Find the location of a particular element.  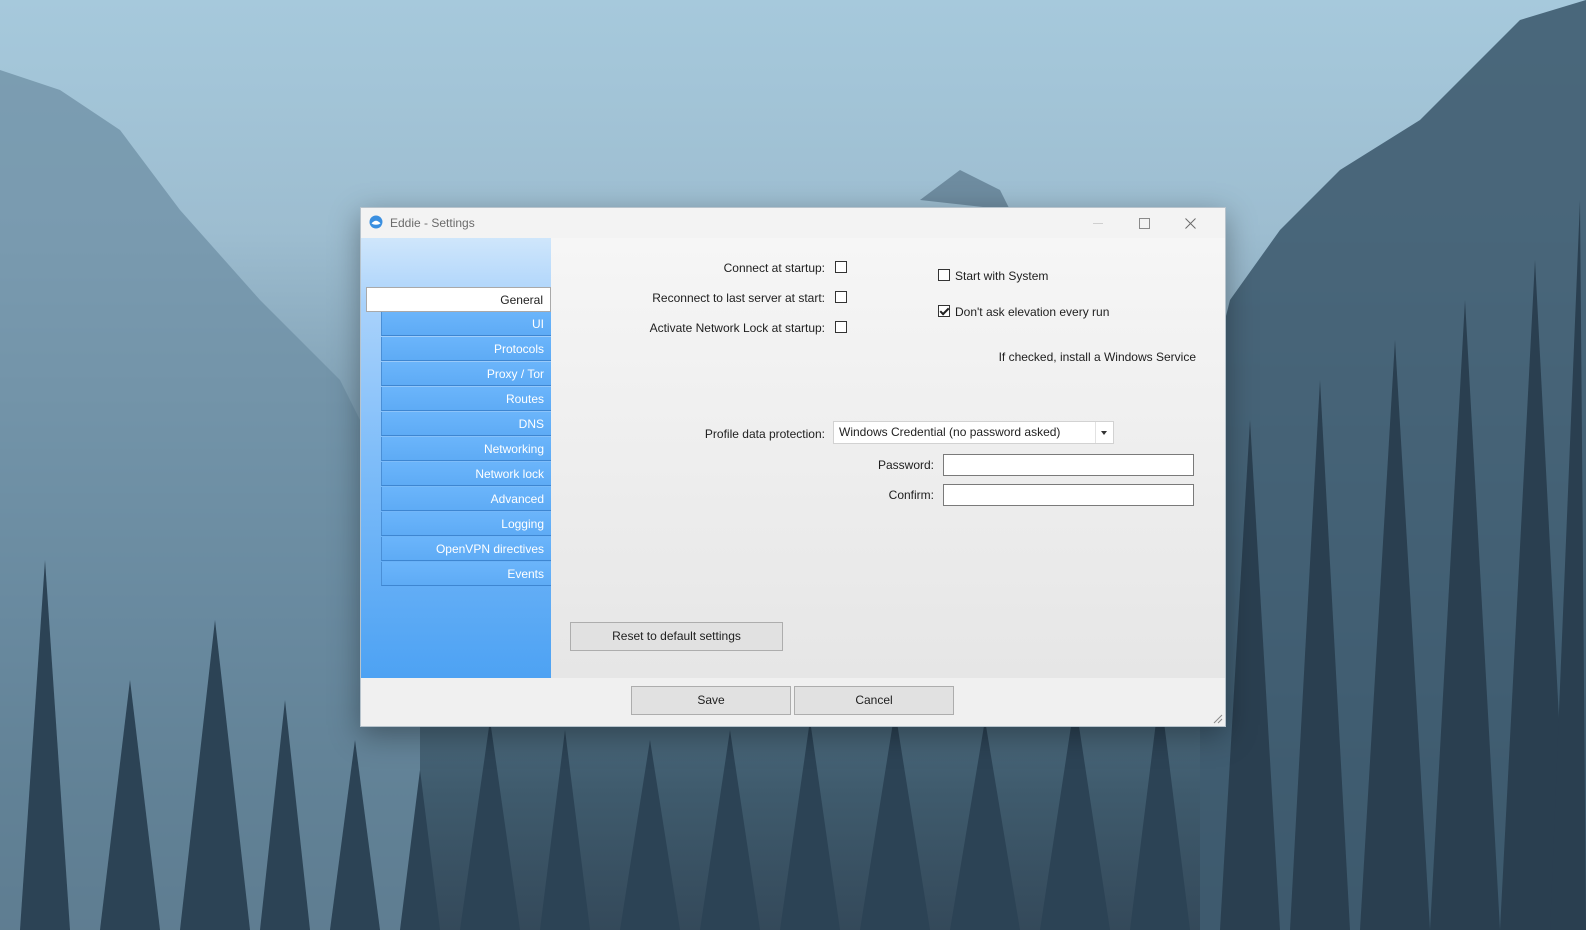

profile-protection-value: Windows Credential (no password asked) is located at coordinates (950, 432).